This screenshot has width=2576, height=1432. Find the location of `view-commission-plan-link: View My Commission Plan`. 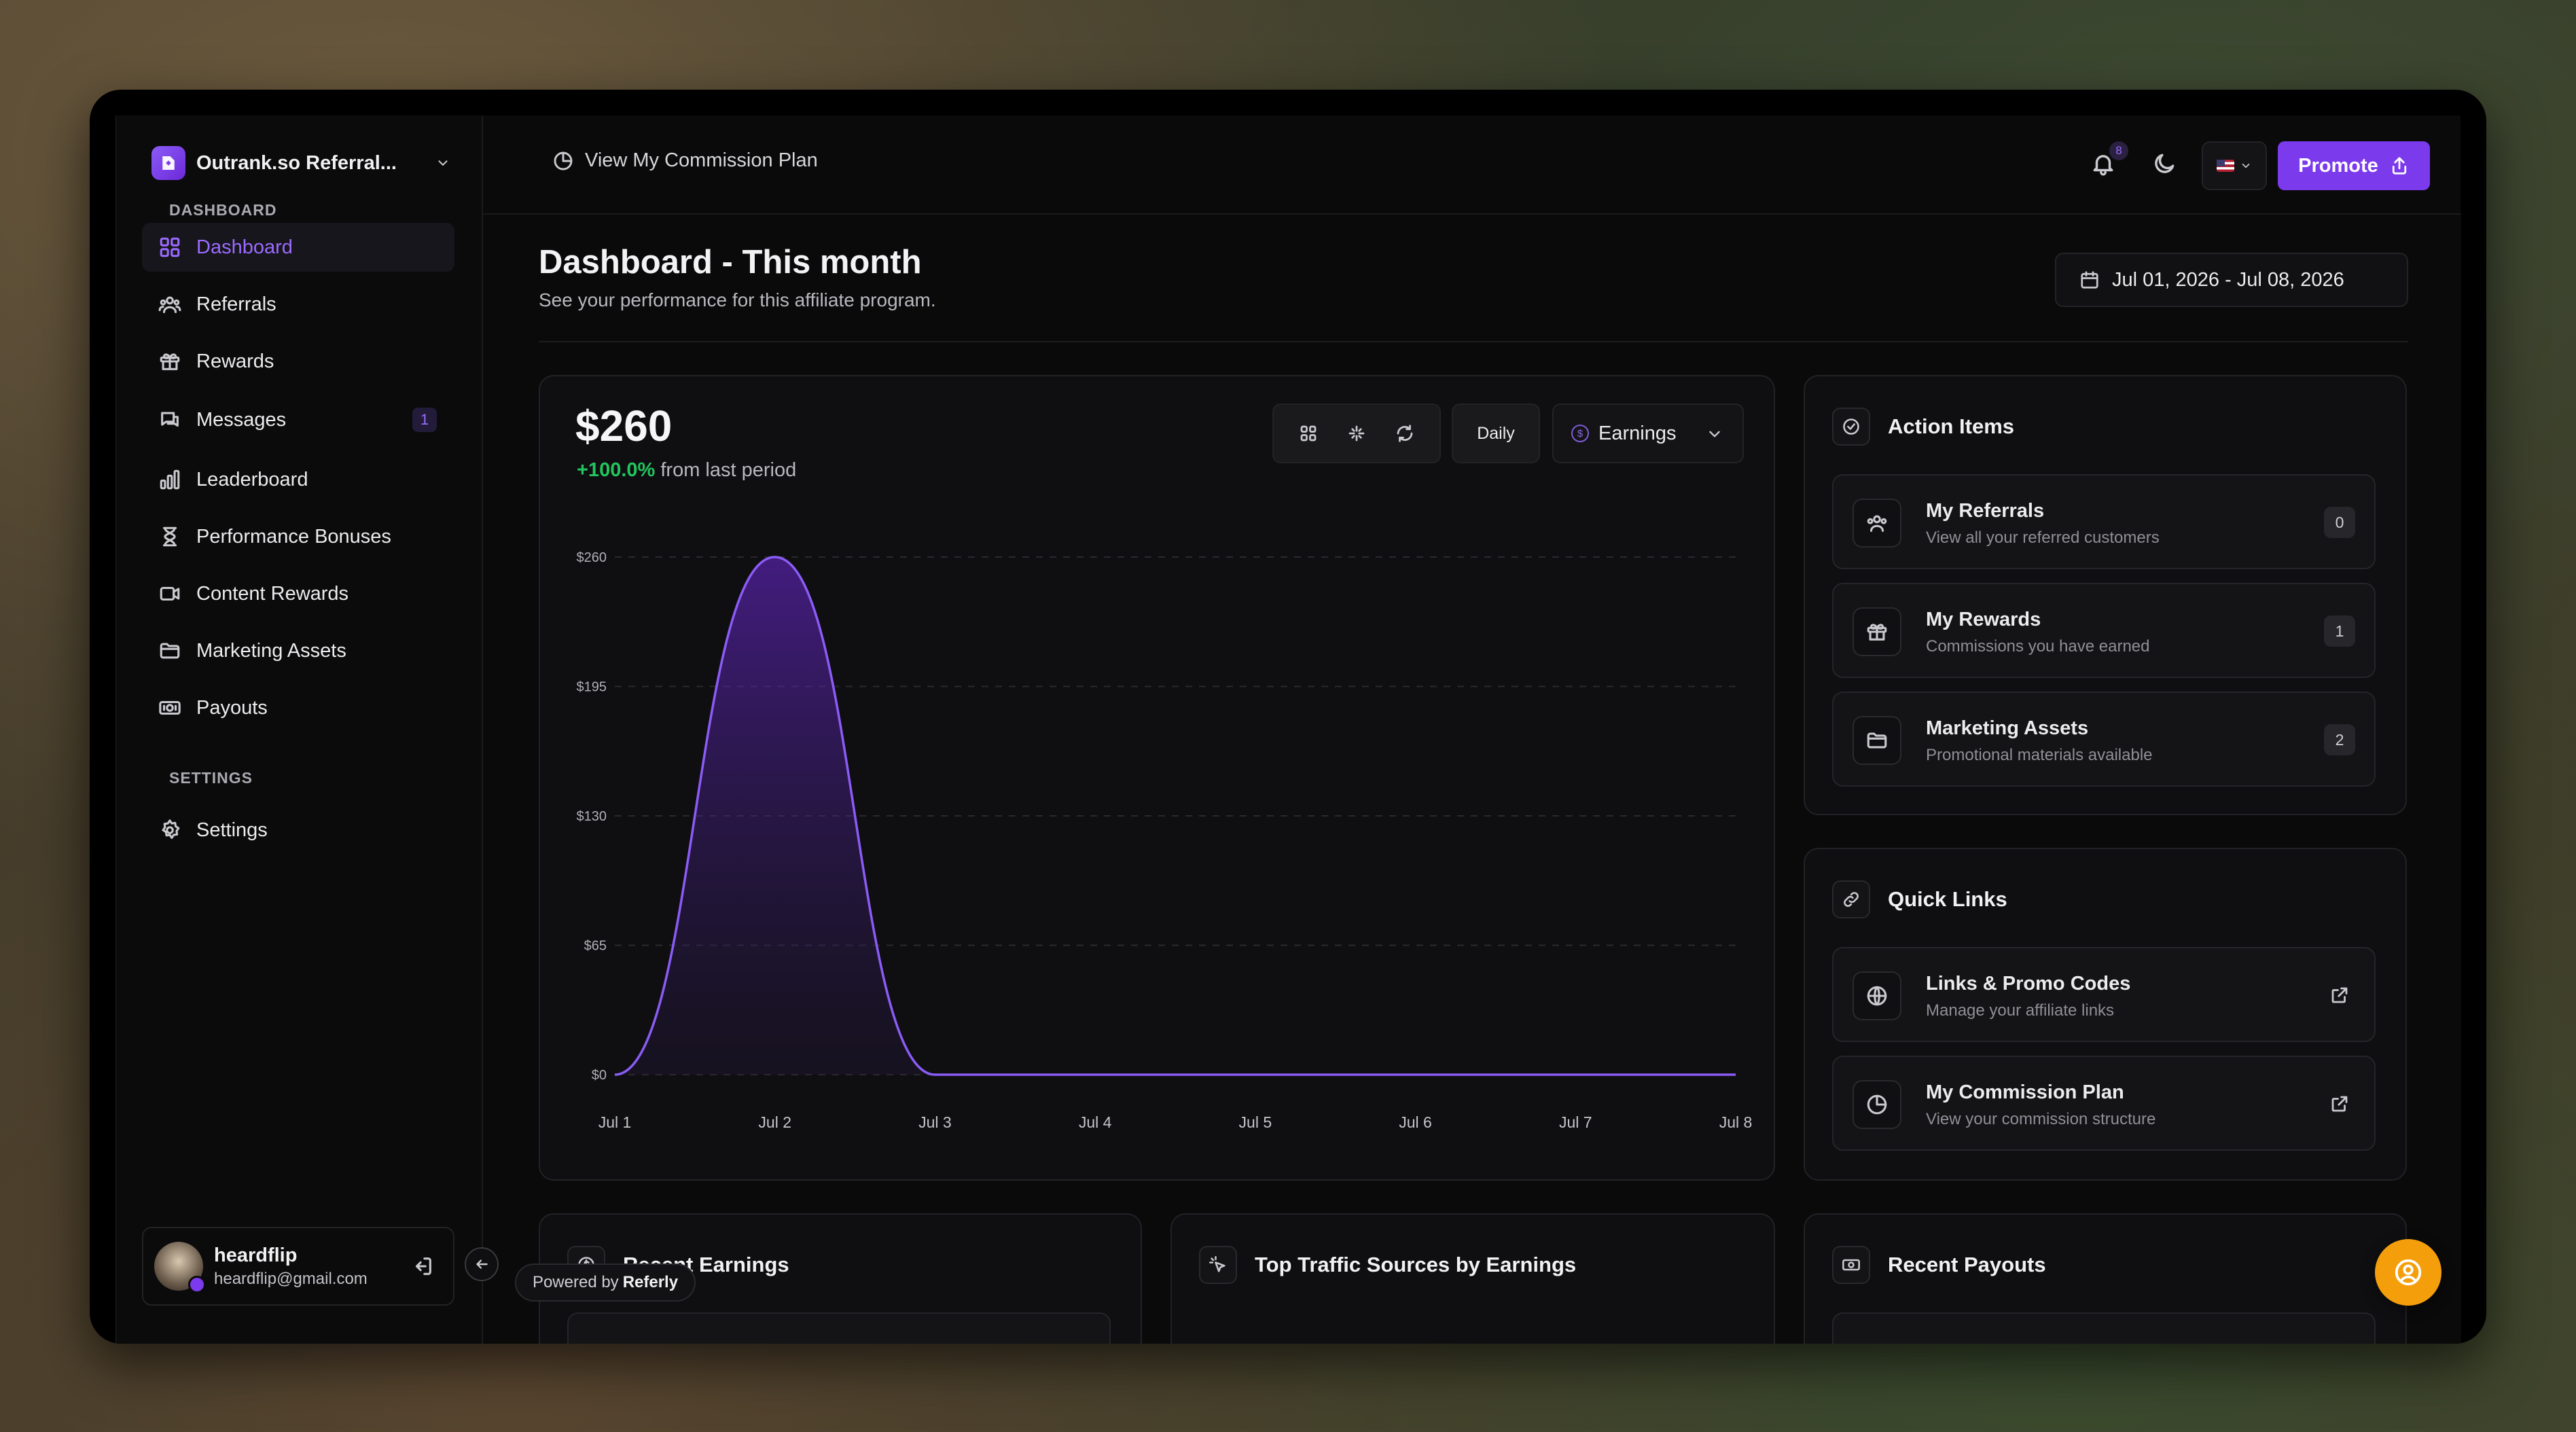

view-commission-plan-link: View My Commission Plan is located at coordinates (685, 160).